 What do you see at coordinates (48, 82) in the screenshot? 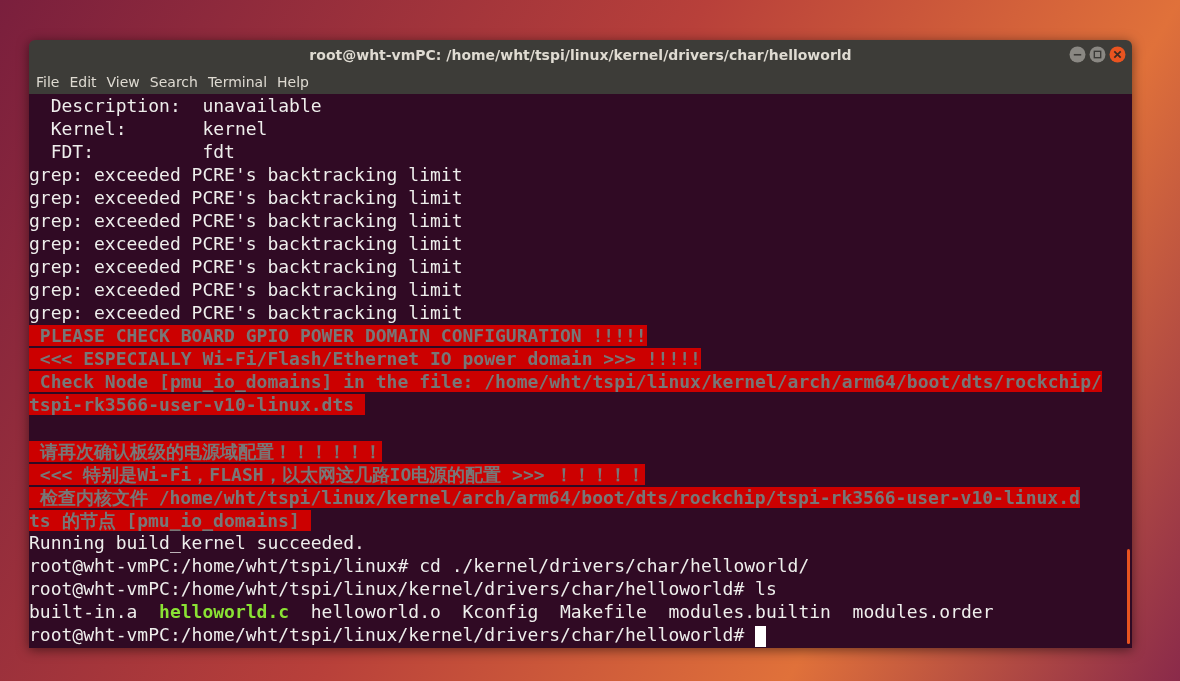
I see `menu-item: File` at bounding box center [48, 82].